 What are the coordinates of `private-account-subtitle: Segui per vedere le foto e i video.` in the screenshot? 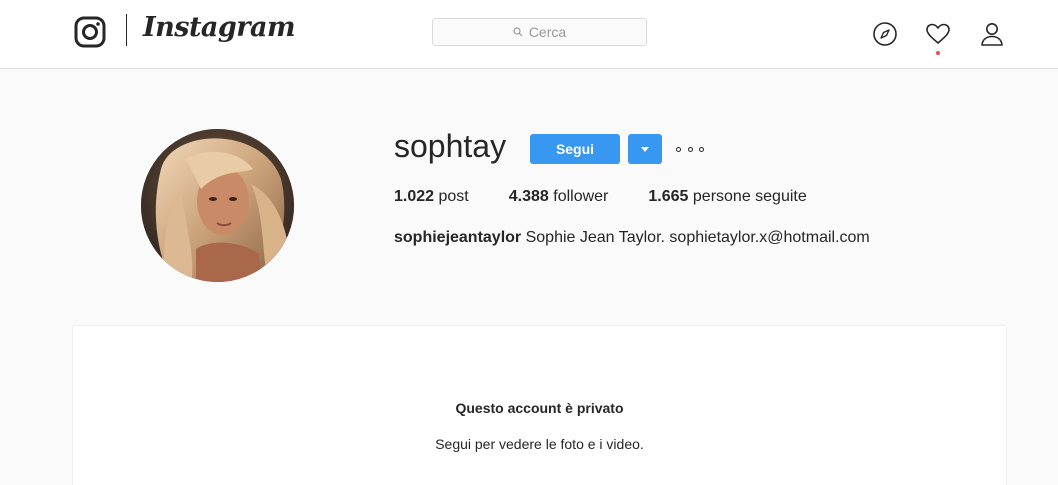 It's located at (539, 444).